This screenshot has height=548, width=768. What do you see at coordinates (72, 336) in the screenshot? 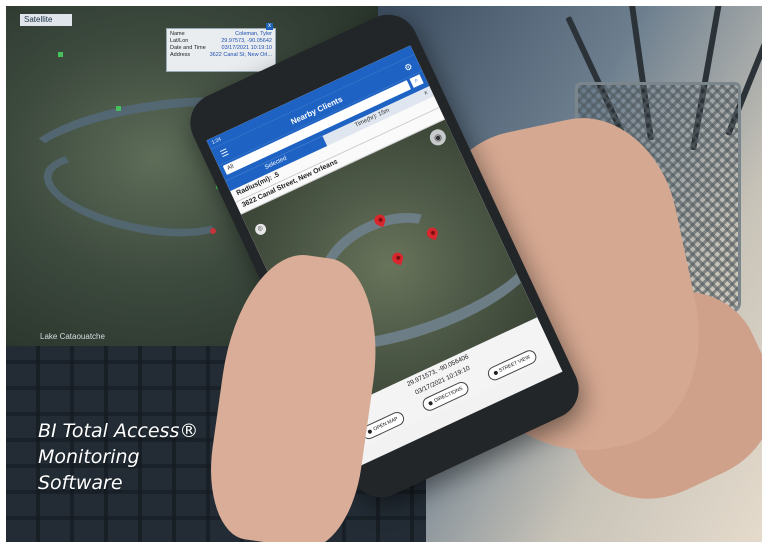
I see `lake-label: Lake Cataouatche` at bounding box center [72, 336].